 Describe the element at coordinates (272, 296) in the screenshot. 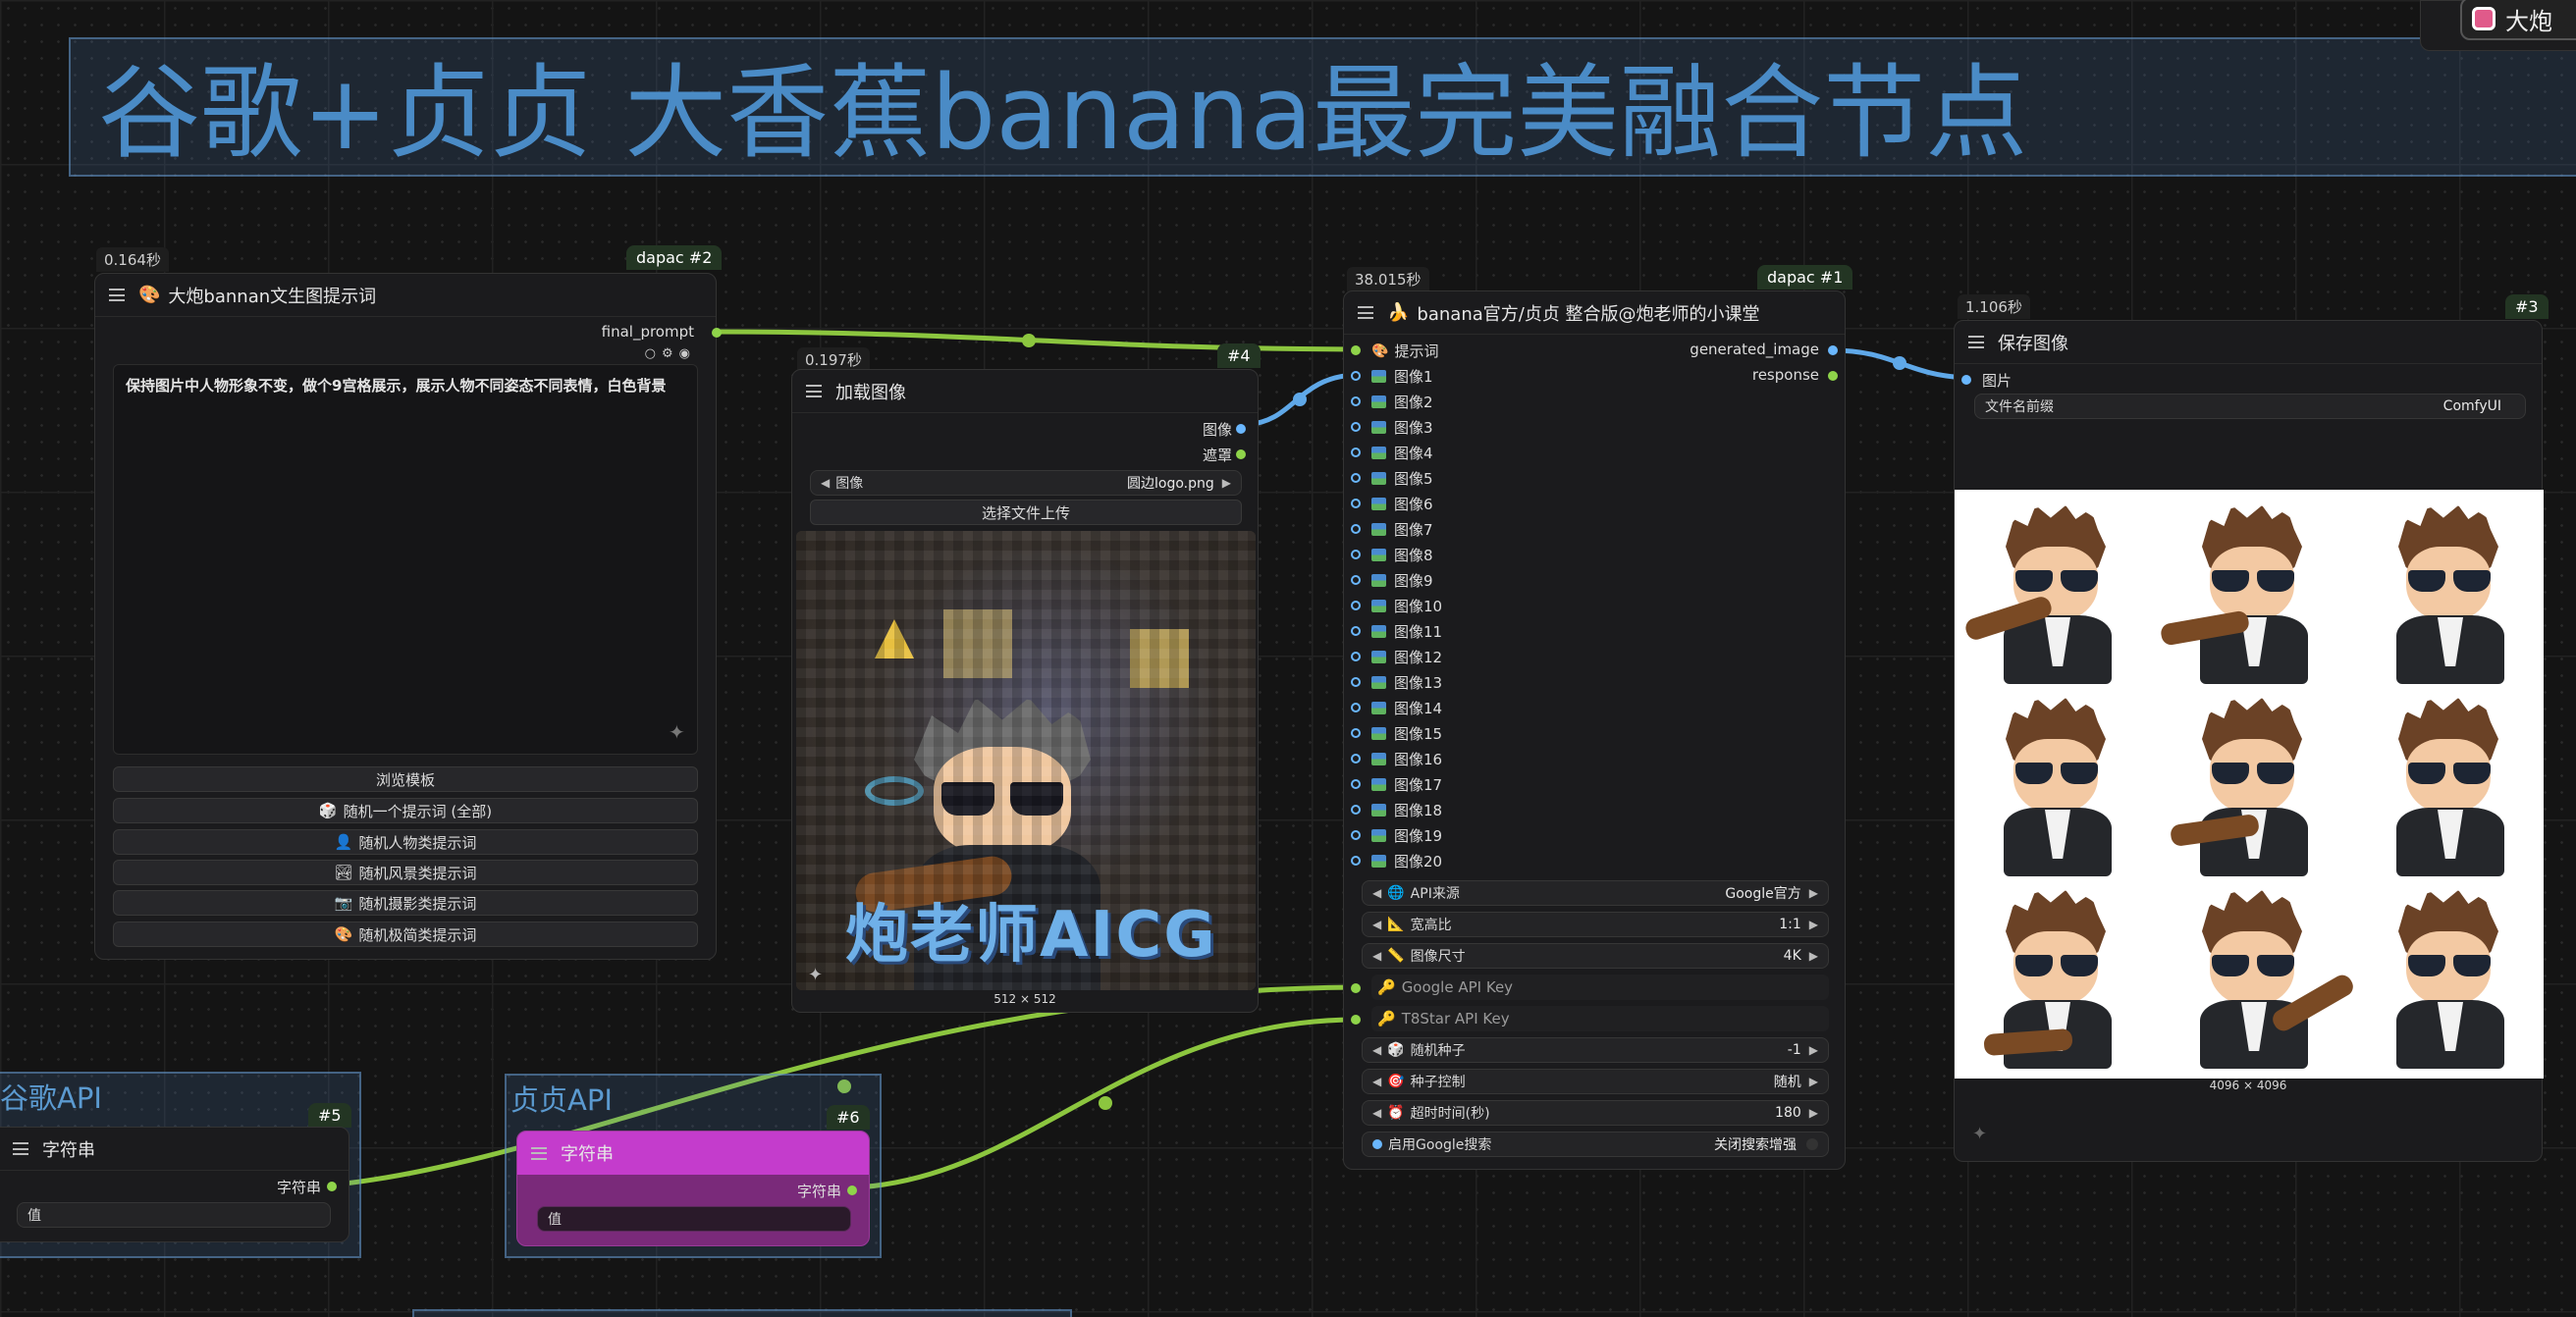

I see `prompt-node-title: 大炮bannan文生图提示词` at that location.